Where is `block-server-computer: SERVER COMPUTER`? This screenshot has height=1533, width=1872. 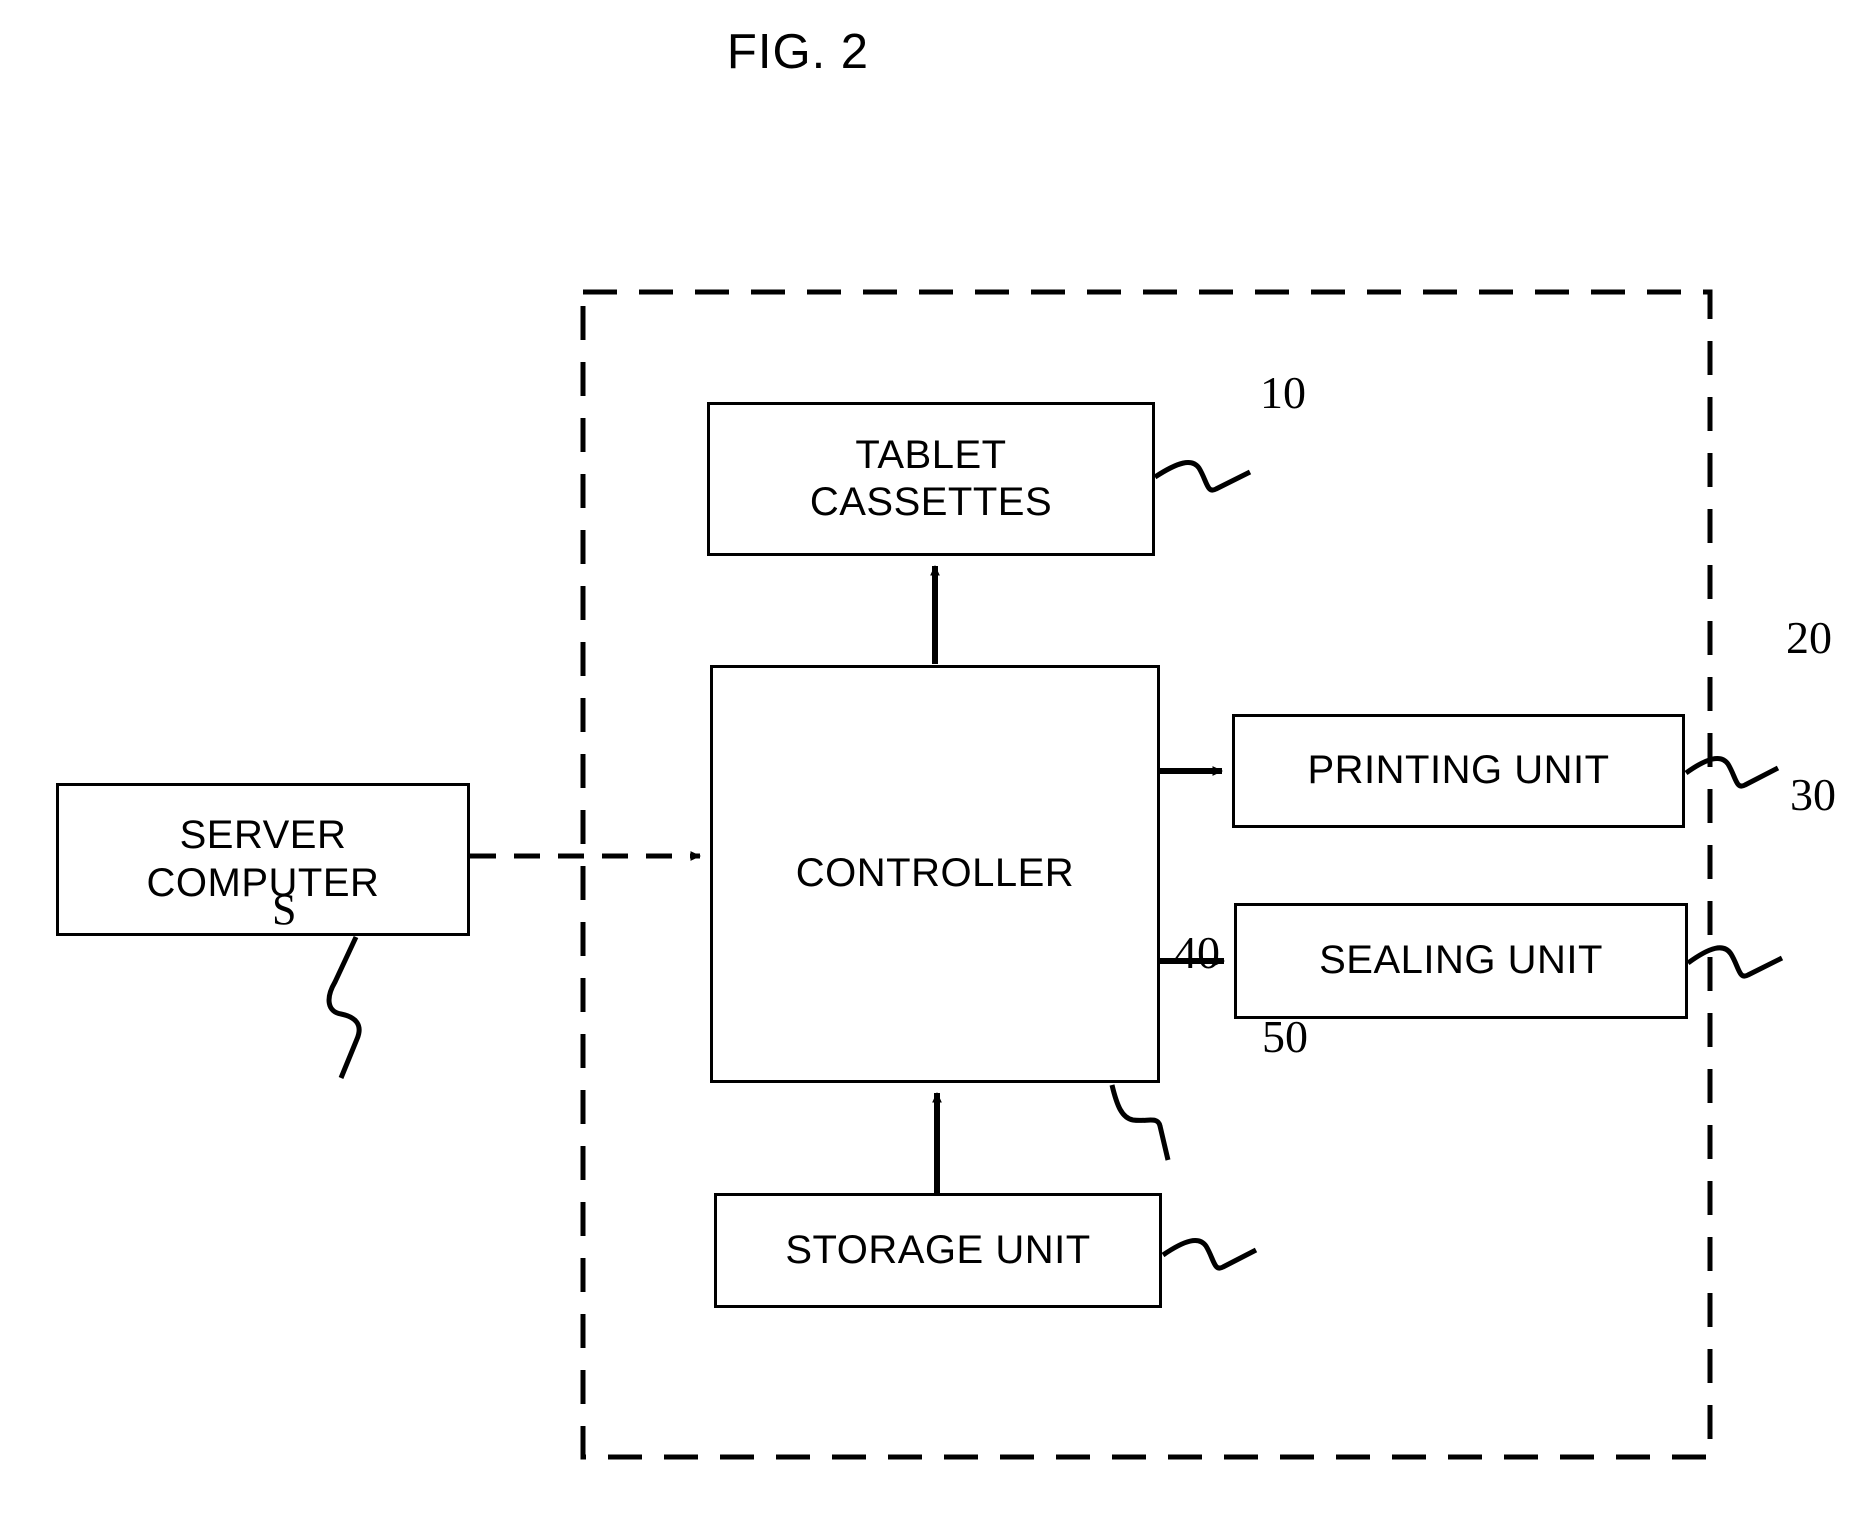
block-server-computer: SERVER COMPUTER is located at coordinates (263, 859).